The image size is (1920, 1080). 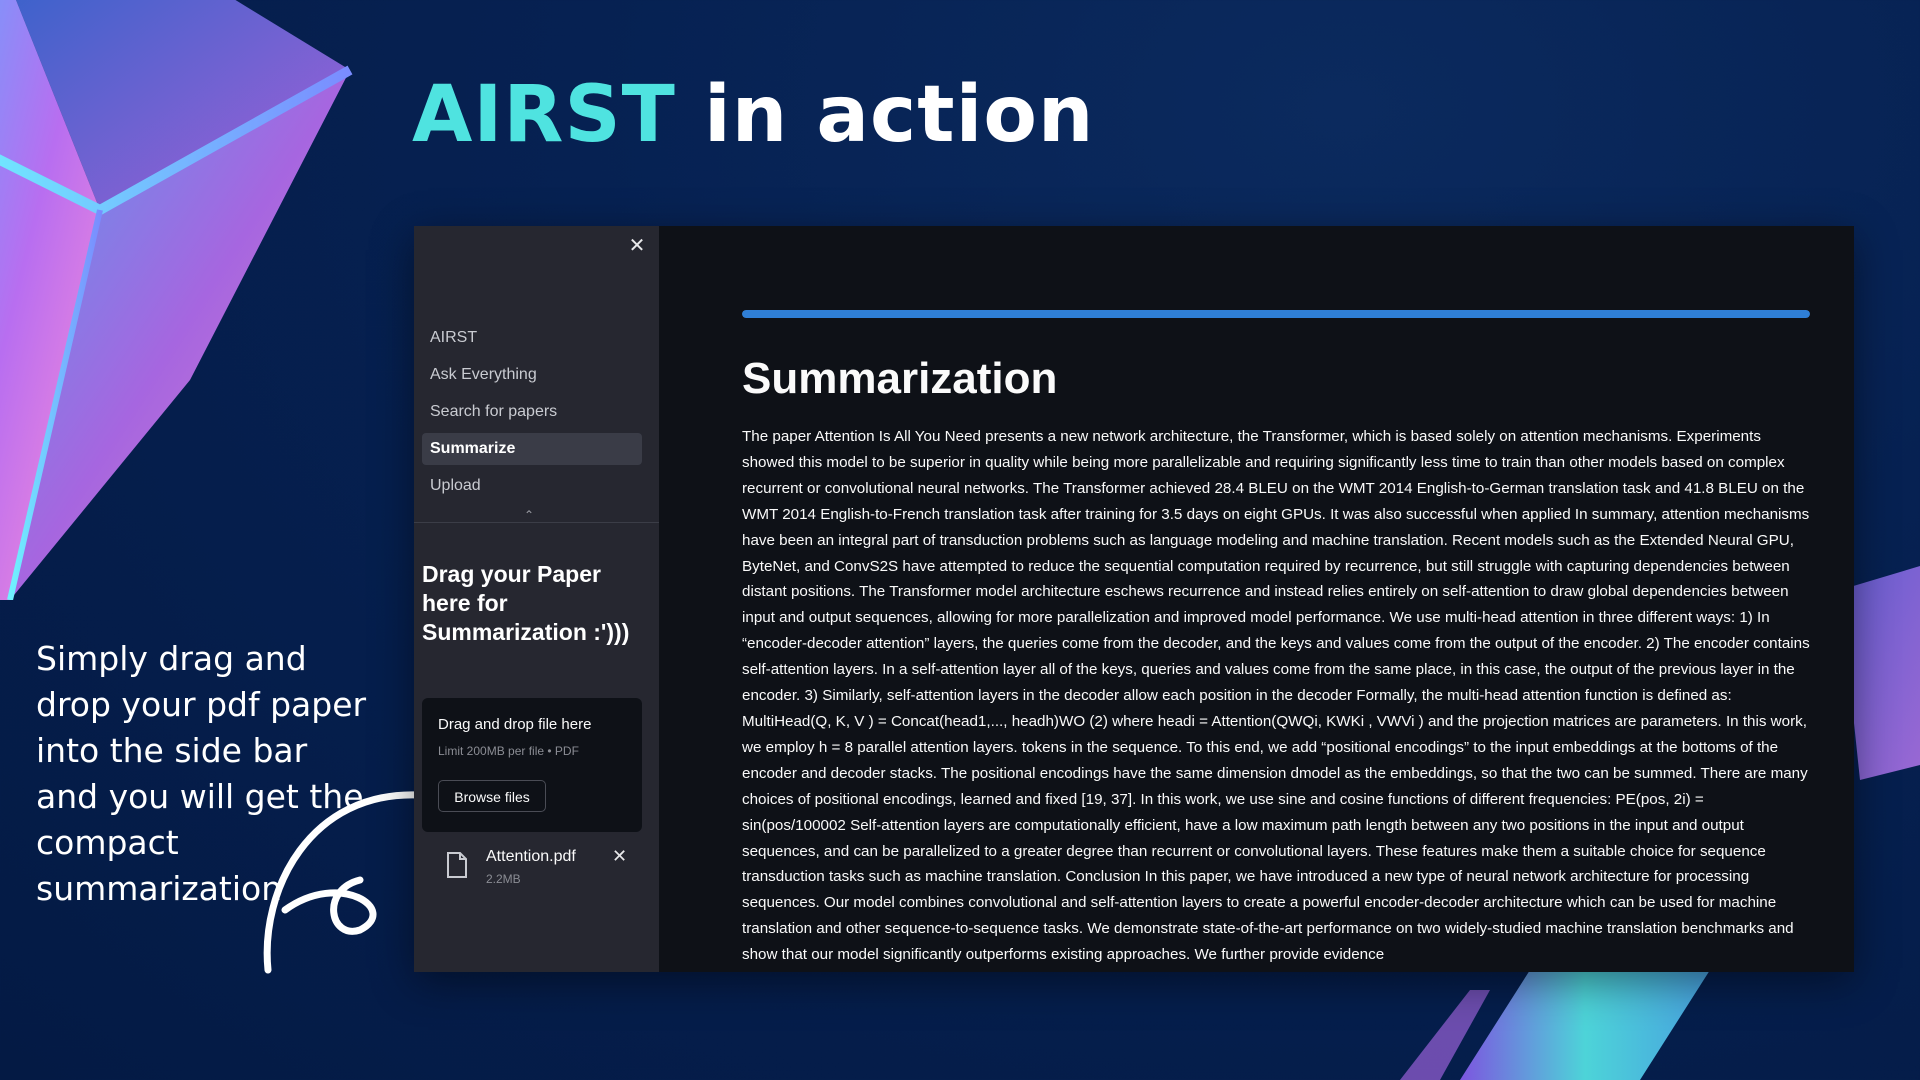 I want to click on progress-fill, so click(x=1276, y=314).